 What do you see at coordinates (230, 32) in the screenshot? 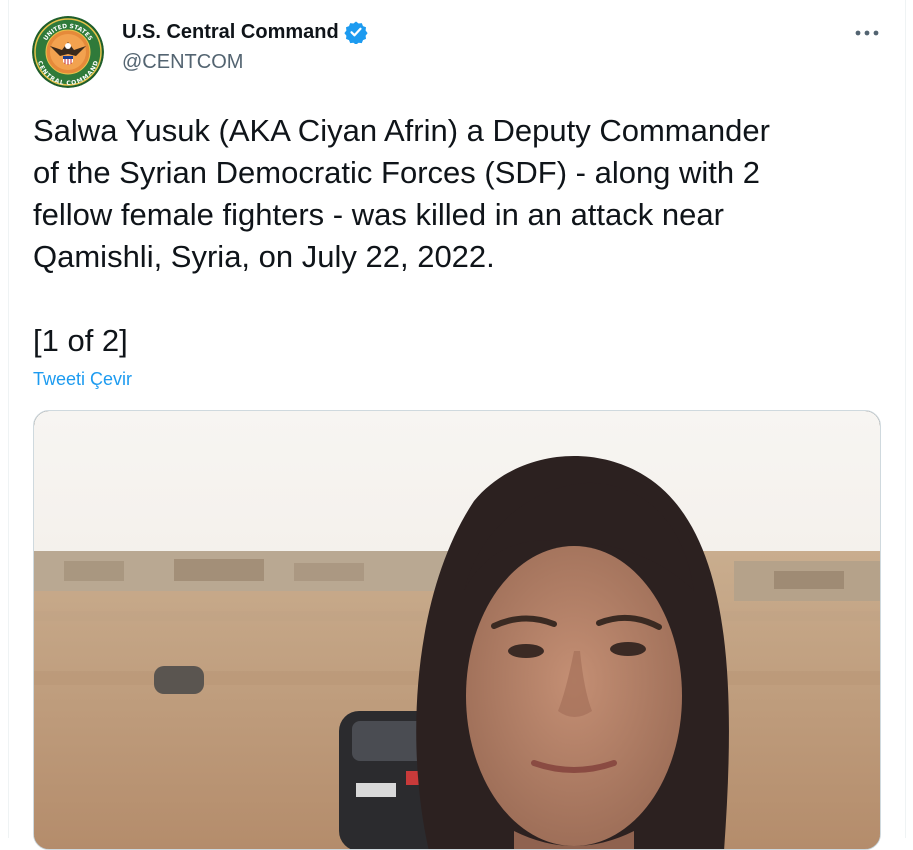
I see `author-display-name: U.S. Central Command` at bounding box center [230, 32].